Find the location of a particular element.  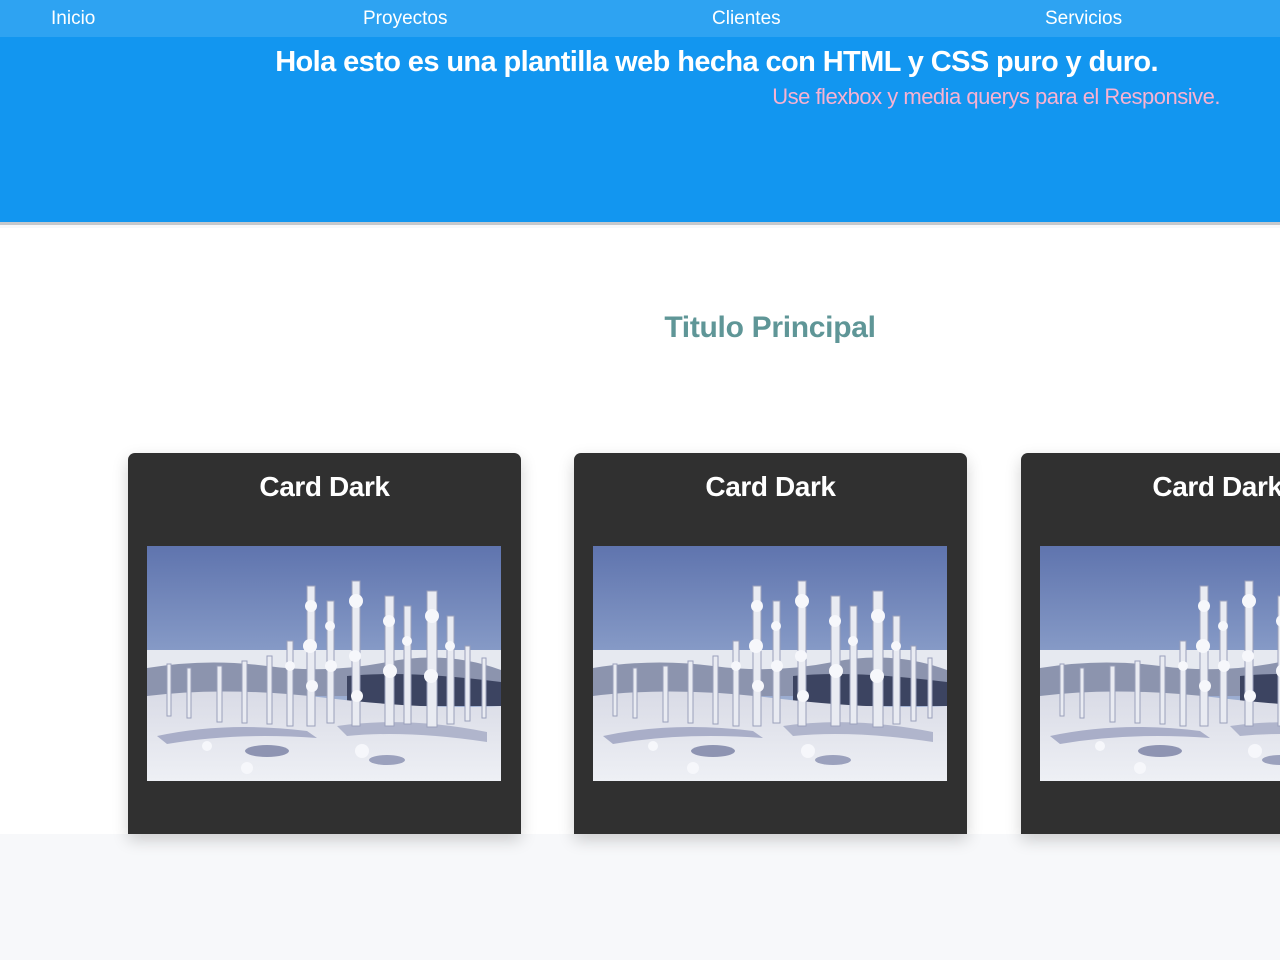

nav-item-inicio: Inicio is located at coordinates (73, 19).